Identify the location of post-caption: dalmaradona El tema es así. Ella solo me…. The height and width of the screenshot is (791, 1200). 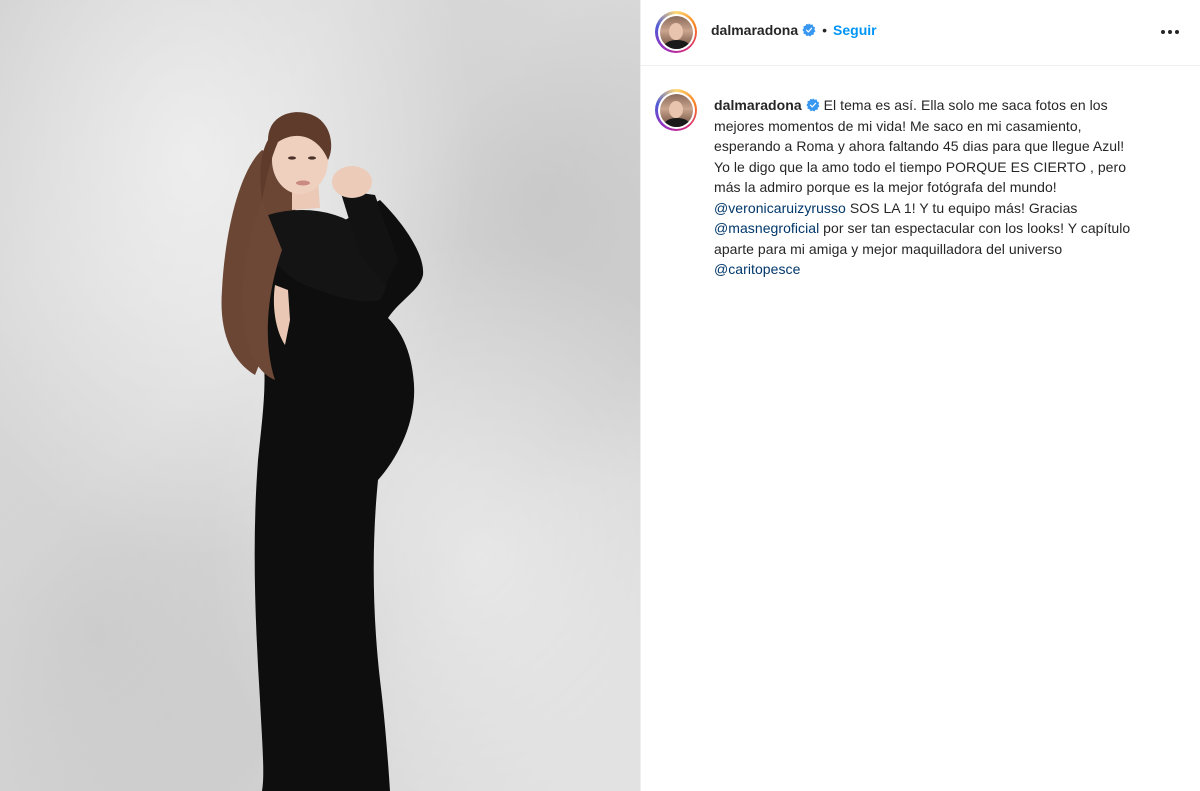
(944, 187).